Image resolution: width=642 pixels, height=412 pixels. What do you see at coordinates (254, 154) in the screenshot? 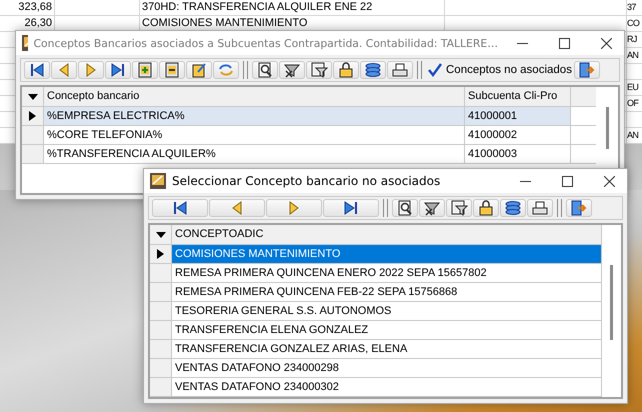
I see `table-cell: %TRANSFERENCIA ALQUILER%` at bounding box center [254, 154].